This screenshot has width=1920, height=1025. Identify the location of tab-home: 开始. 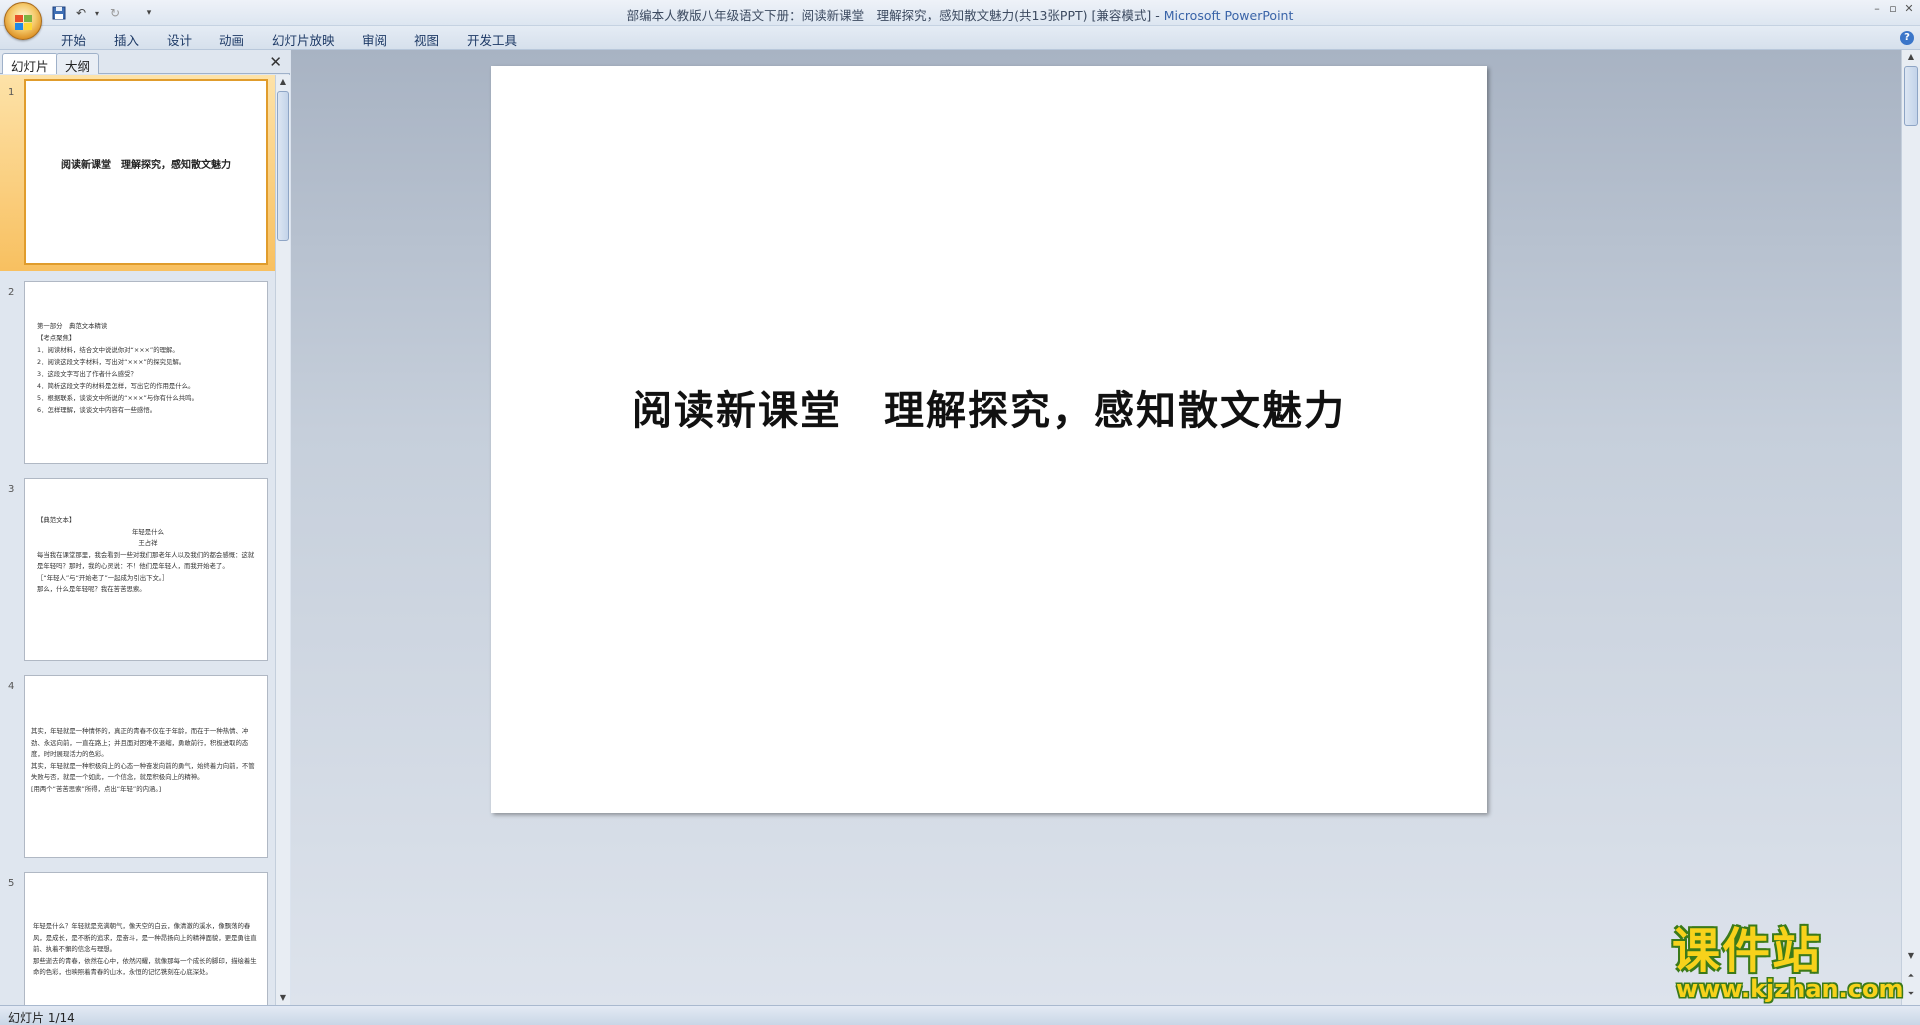
(73, 39).